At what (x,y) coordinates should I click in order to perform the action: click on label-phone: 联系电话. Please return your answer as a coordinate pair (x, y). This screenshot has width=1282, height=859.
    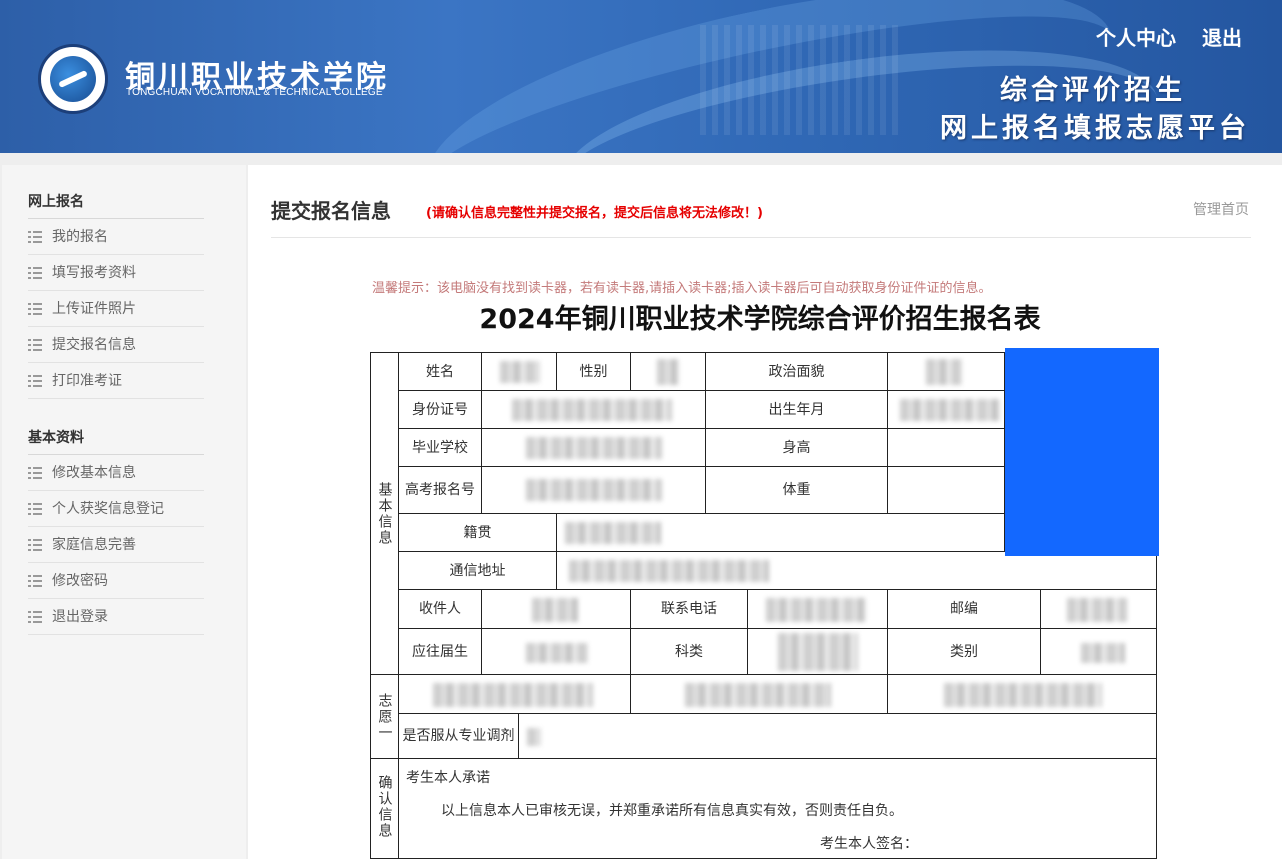
    Looking at the image, I should click on (689, 609).